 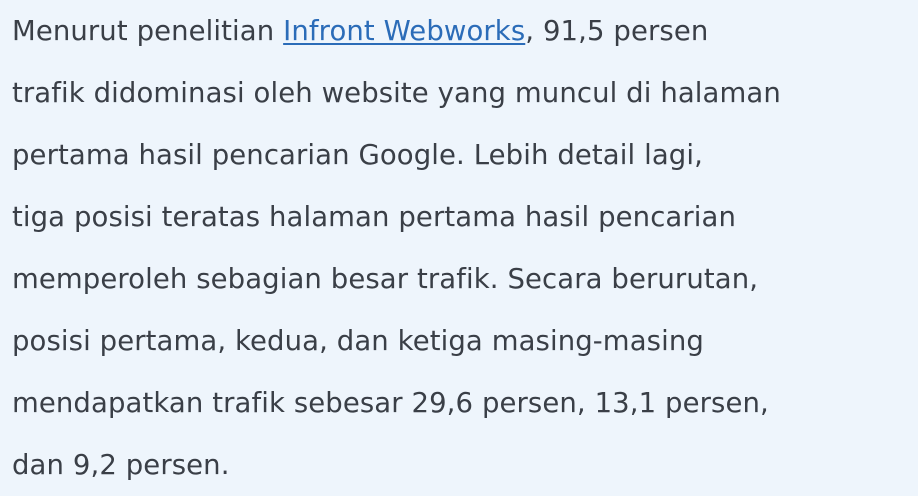 What do you see at coordinates (148, 31) in the screenshot?
I see `text-segment: Menurut penelitian` at bounding box center [148, 31].